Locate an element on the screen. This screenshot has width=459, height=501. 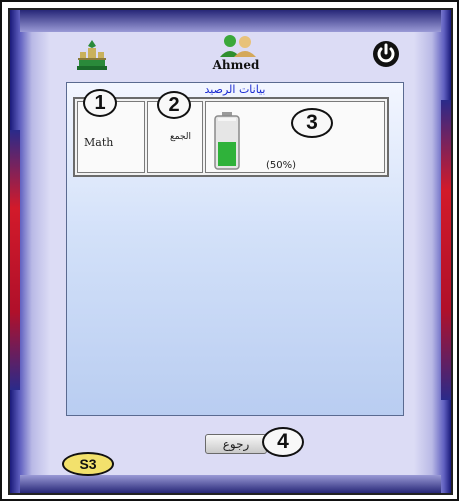
frame-bottom-shade is located at coordinates (230, 484).